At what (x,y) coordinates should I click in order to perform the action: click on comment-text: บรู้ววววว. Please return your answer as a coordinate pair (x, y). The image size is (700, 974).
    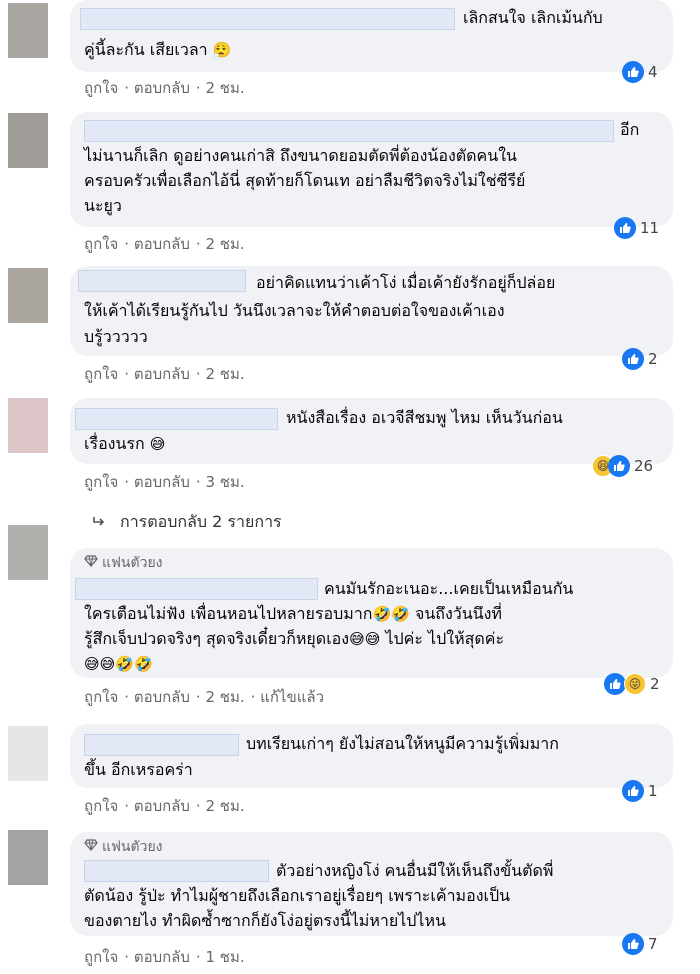
    Looking at the image, I should click on (116, 336).